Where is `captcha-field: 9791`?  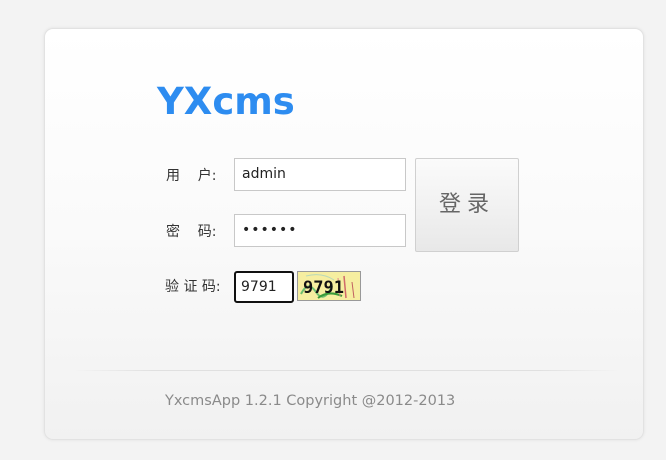 captcha-field: 9791 is located at coordinates (264, 287).